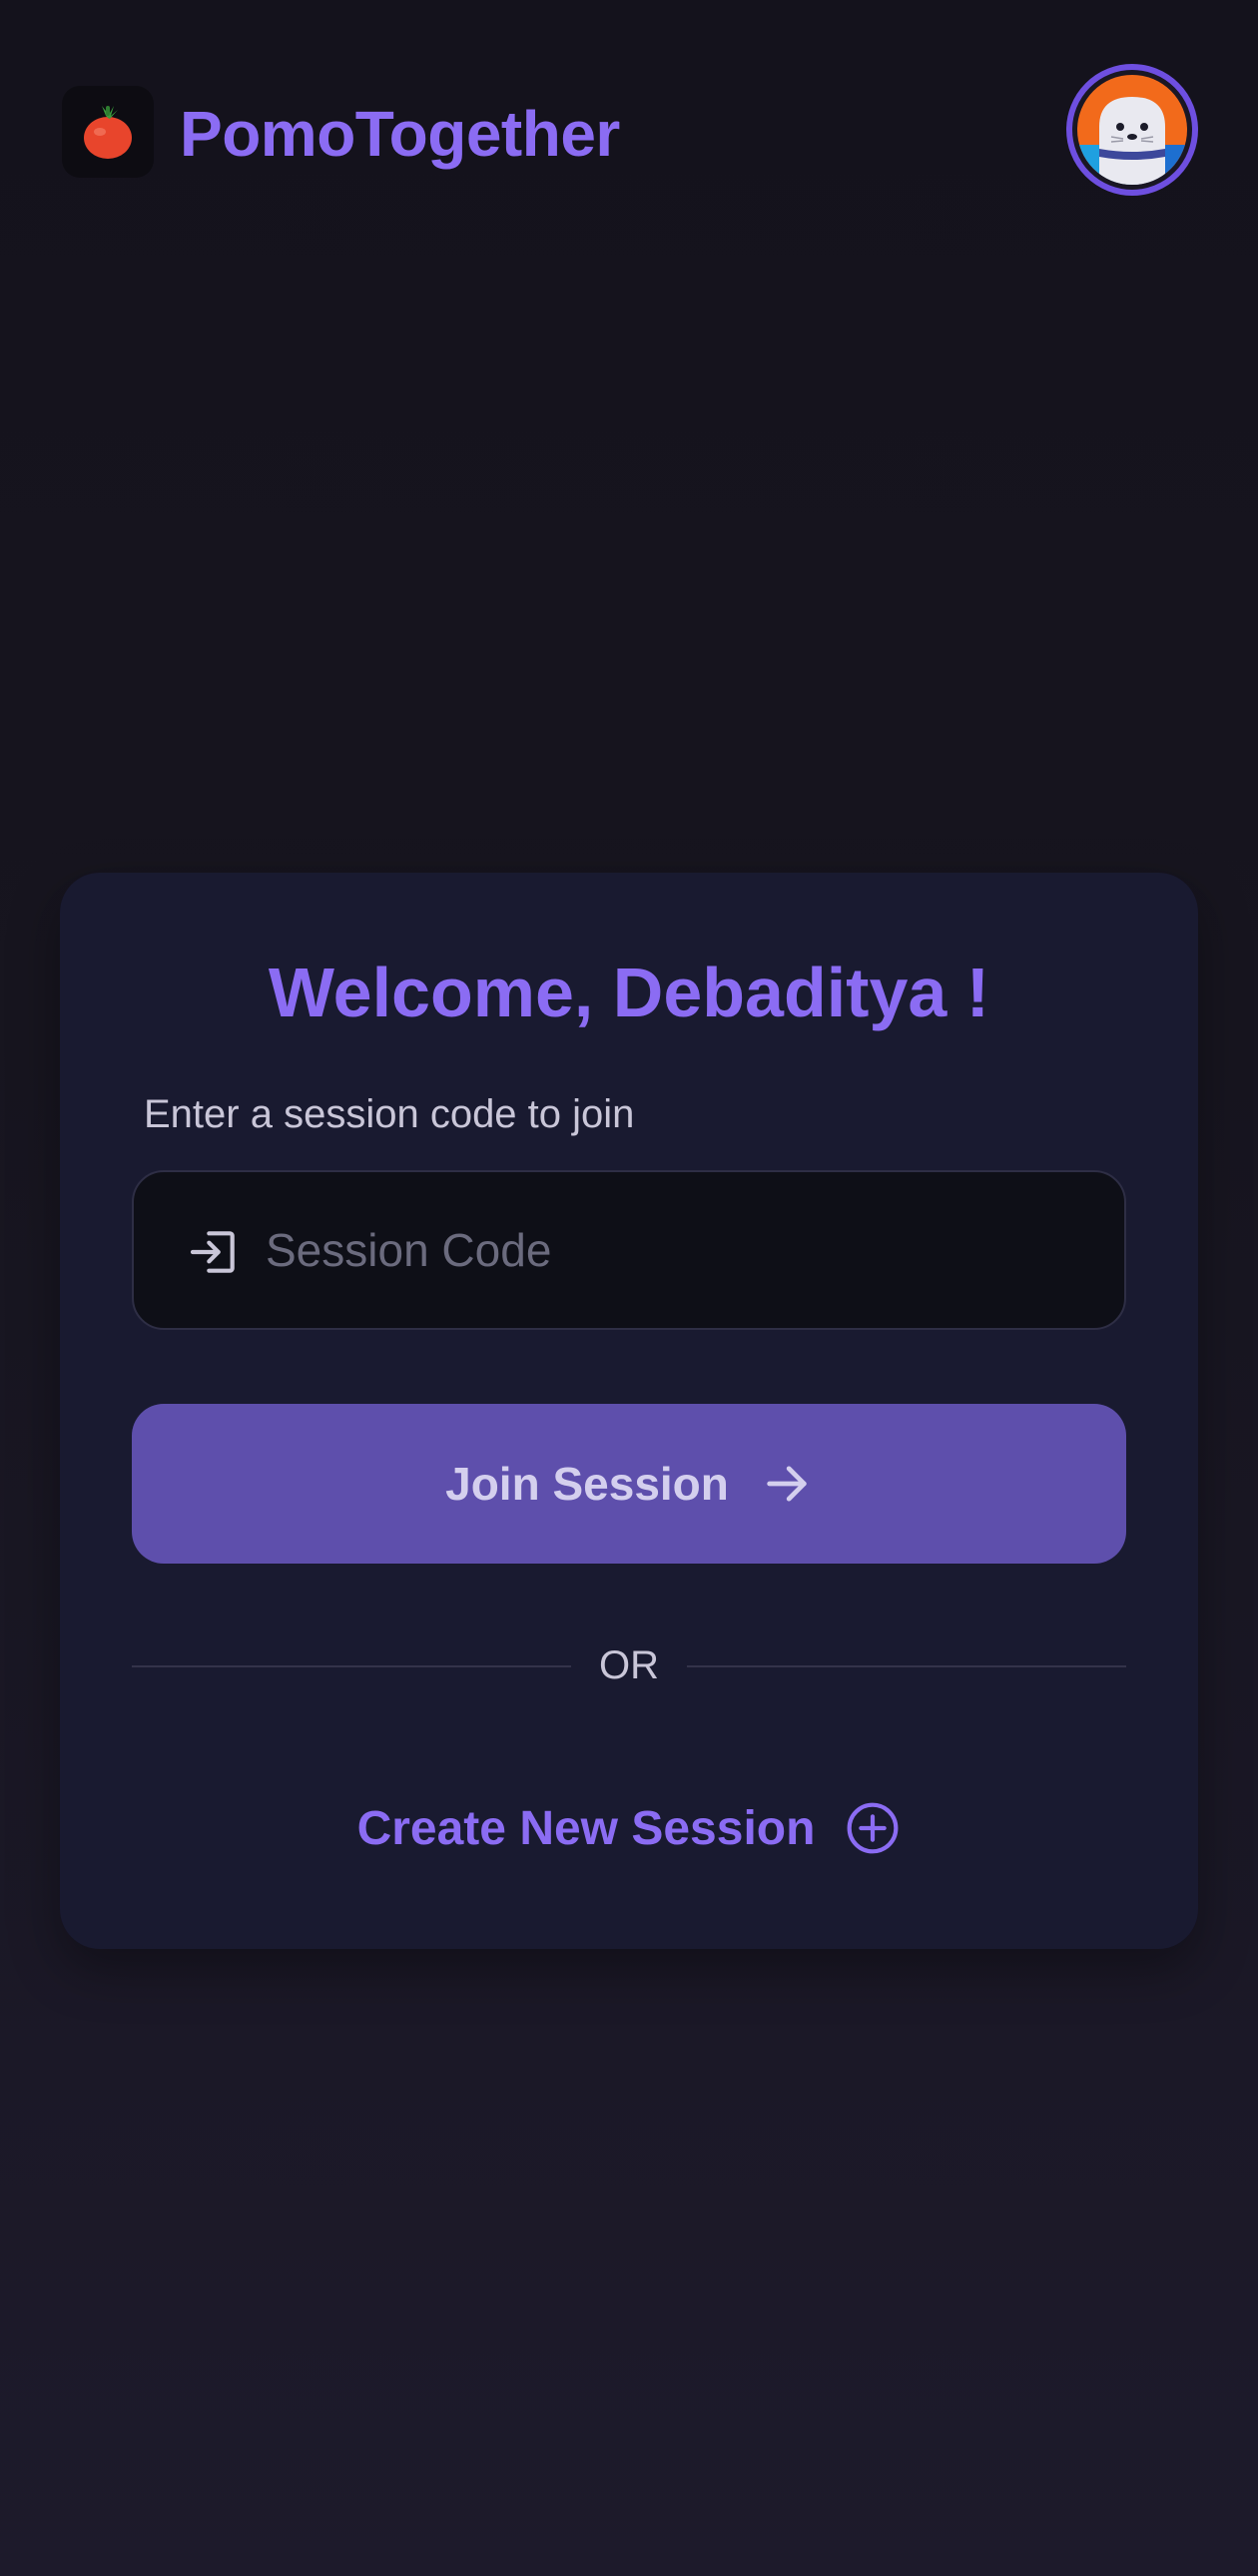 This screenshot has height=2576, width=1258. Describe the element at coordinates (586, 1828) in the screenshot. I see `create-session-label: Create New Session` at that location.